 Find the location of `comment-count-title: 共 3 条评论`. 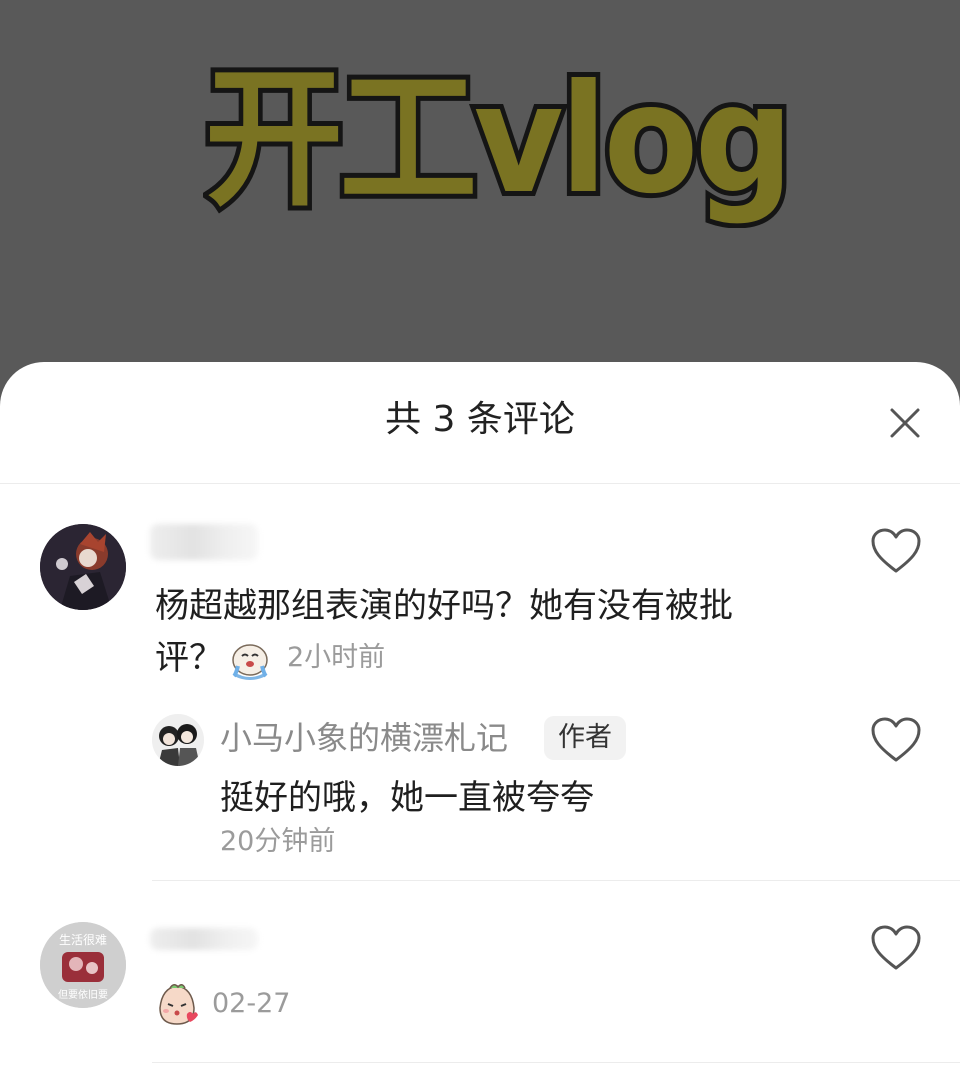

comment-count-title: 共 3 条评论 is located at coordinates (480, 419).